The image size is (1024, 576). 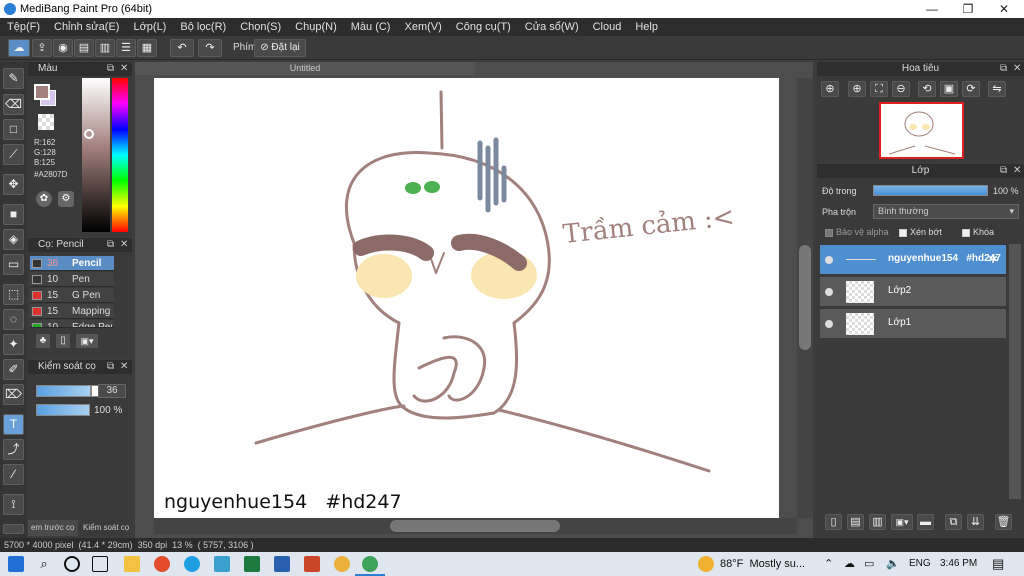 I want to click on minimize-button: —, so click(x=932, y=9).